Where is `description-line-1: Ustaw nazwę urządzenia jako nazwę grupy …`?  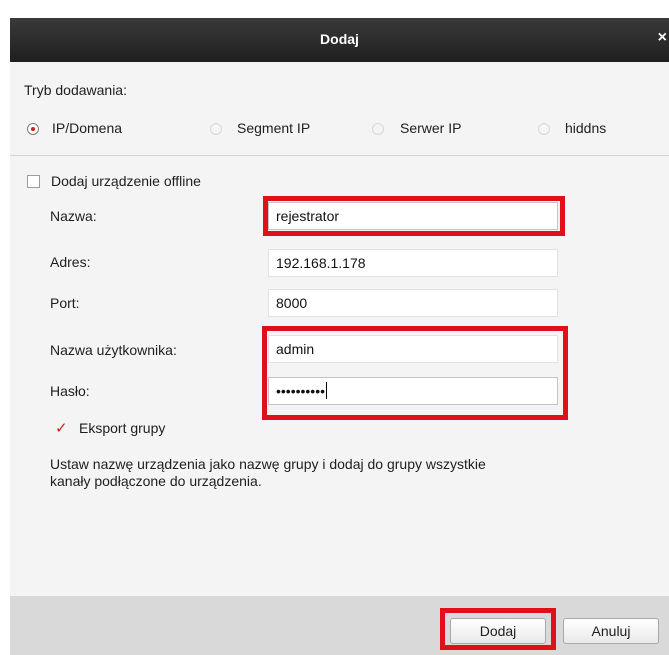 description-line-1: Ustaw nazwę urządzenia jako nazwę grupy … is located at coordinates (268, 464).